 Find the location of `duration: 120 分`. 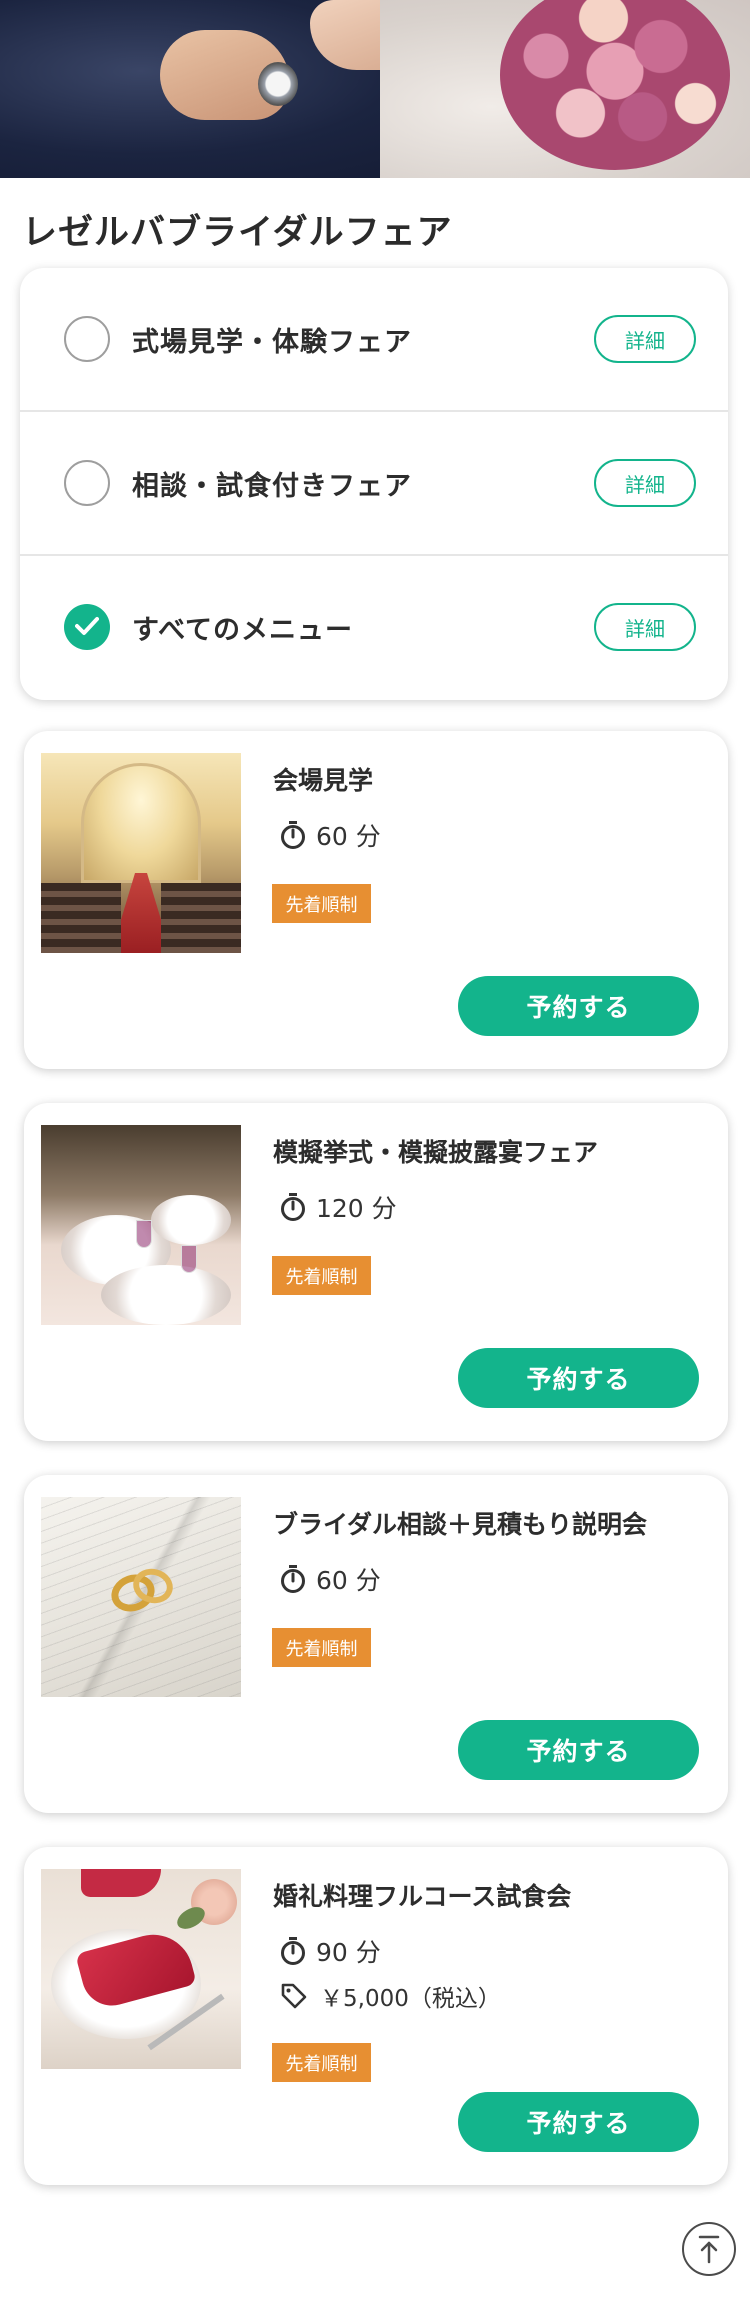

duration: 120 分 is located at coordinates (338, 1207).